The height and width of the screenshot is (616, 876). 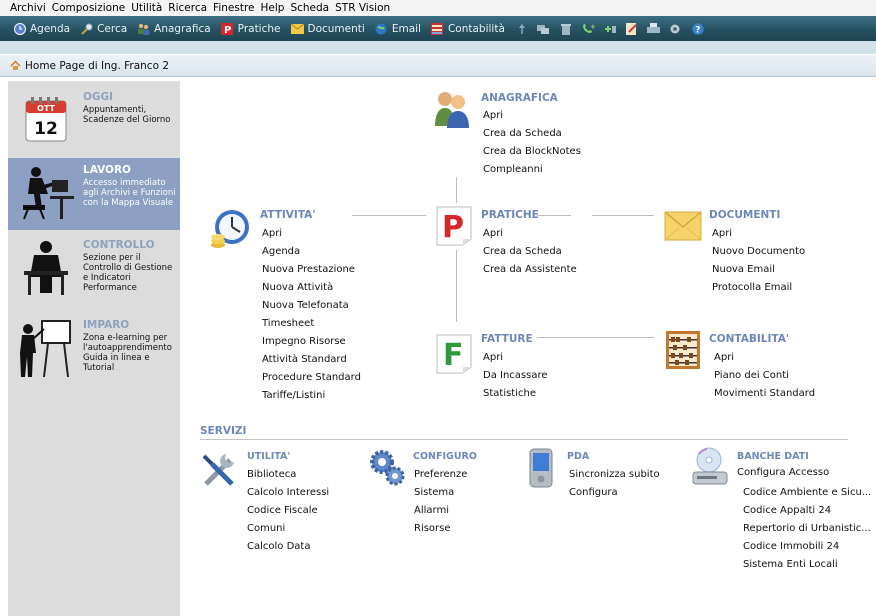 I want to click on toolbar-contabilita-button: Contabilità, so click(x=468, y=28).